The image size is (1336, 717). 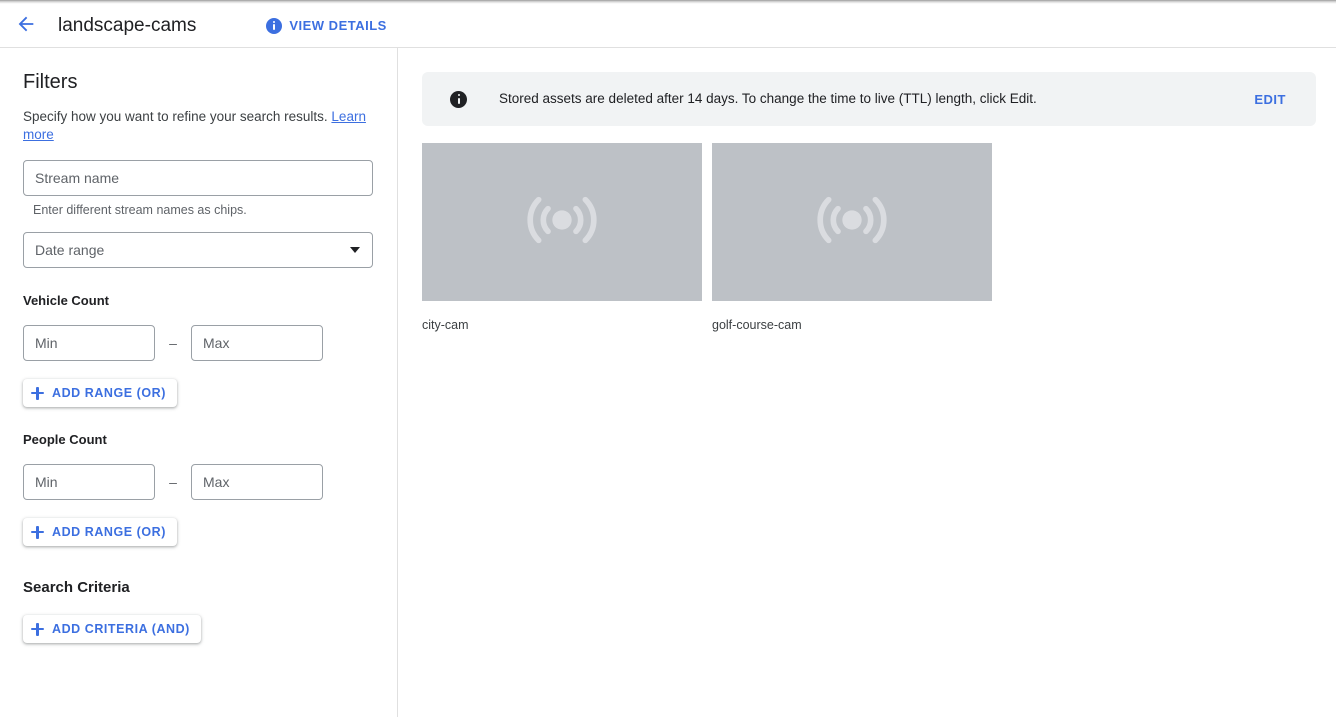 What do you see at coordinates (198, 178) in the screenshot?
I see `stream-name-input: Stream name` at bounding box center [198, 178].